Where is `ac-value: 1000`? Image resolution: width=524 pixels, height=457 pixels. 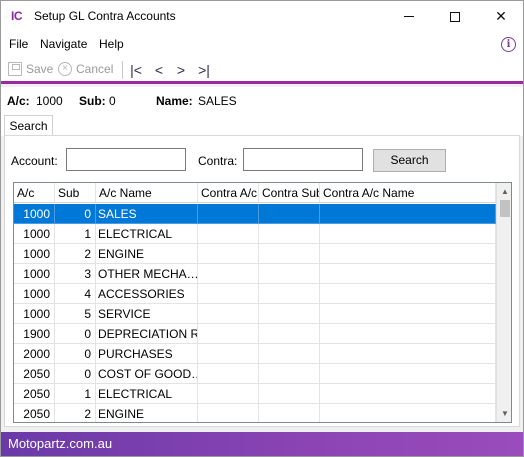 ac-value: 1000 is located at coordinates (49, 101).